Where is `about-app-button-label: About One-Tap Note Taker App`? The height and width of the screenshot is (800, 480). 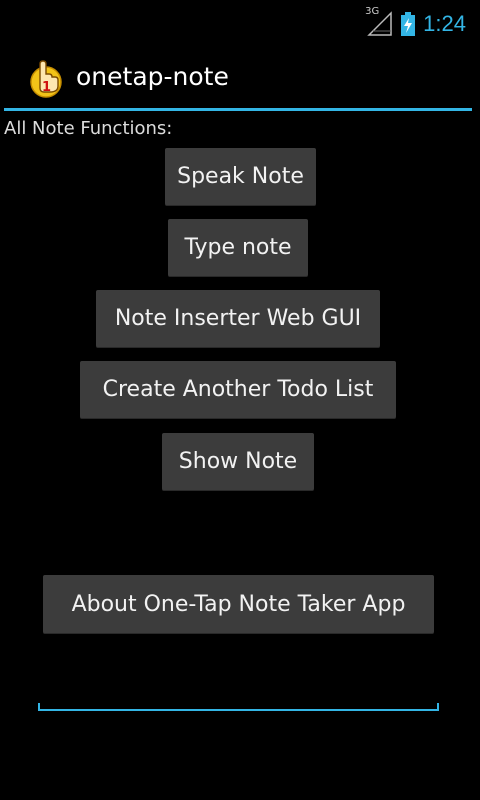 about-app-button-label: About One-Tap Note Taker App is located at coordinates (238, 604).